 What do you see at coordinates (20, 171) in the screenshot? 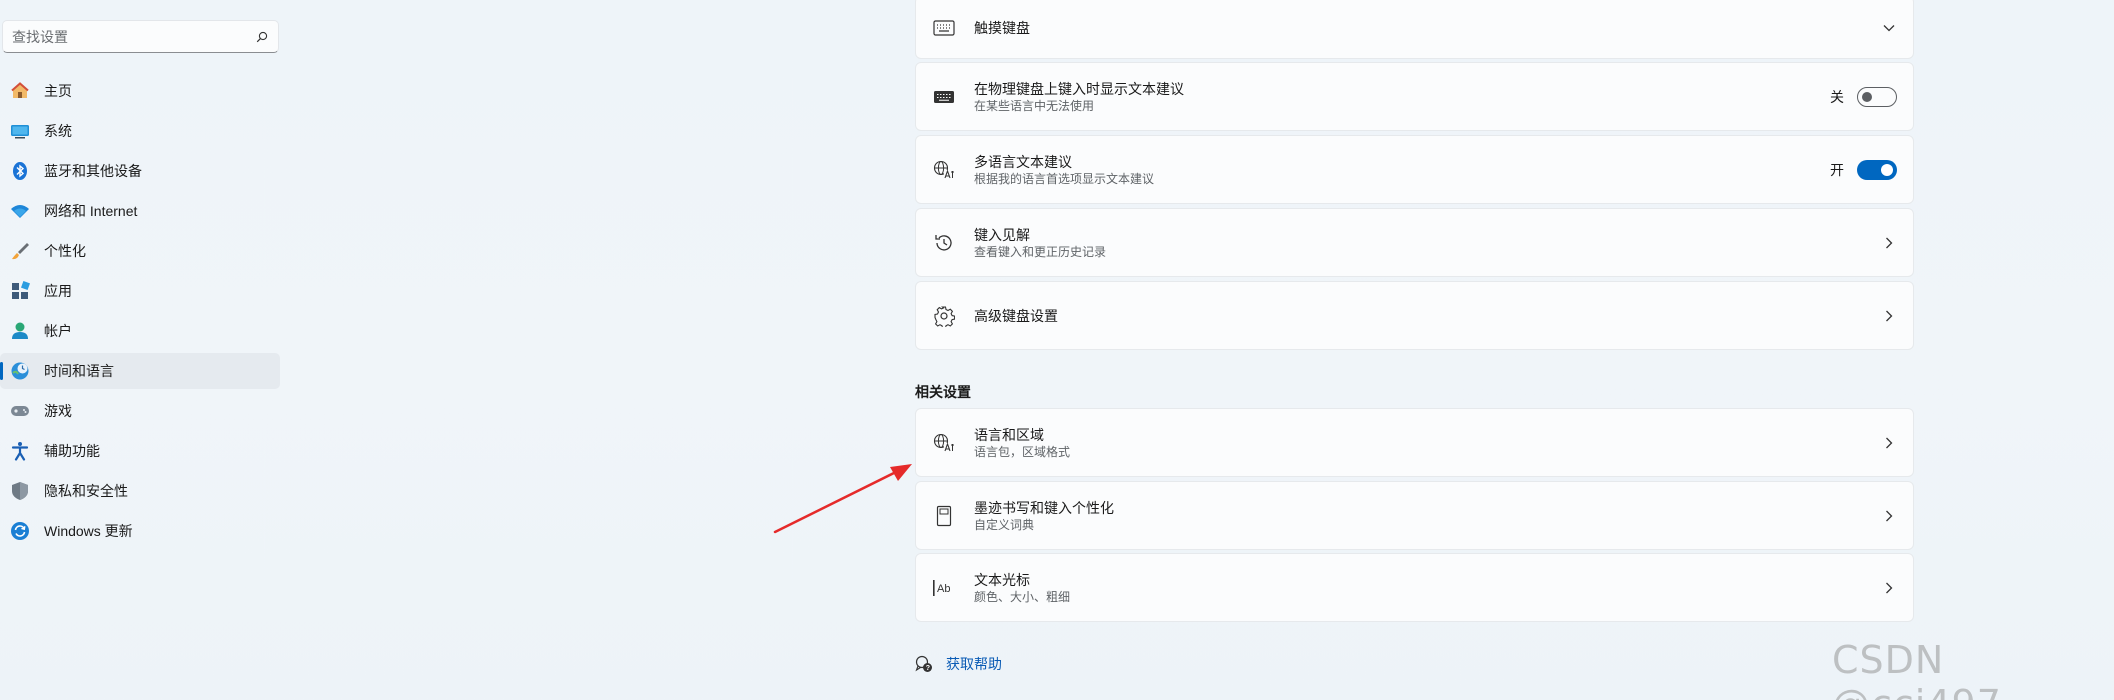
I see `bluetooth-icon` at bounding box center [20, 171].